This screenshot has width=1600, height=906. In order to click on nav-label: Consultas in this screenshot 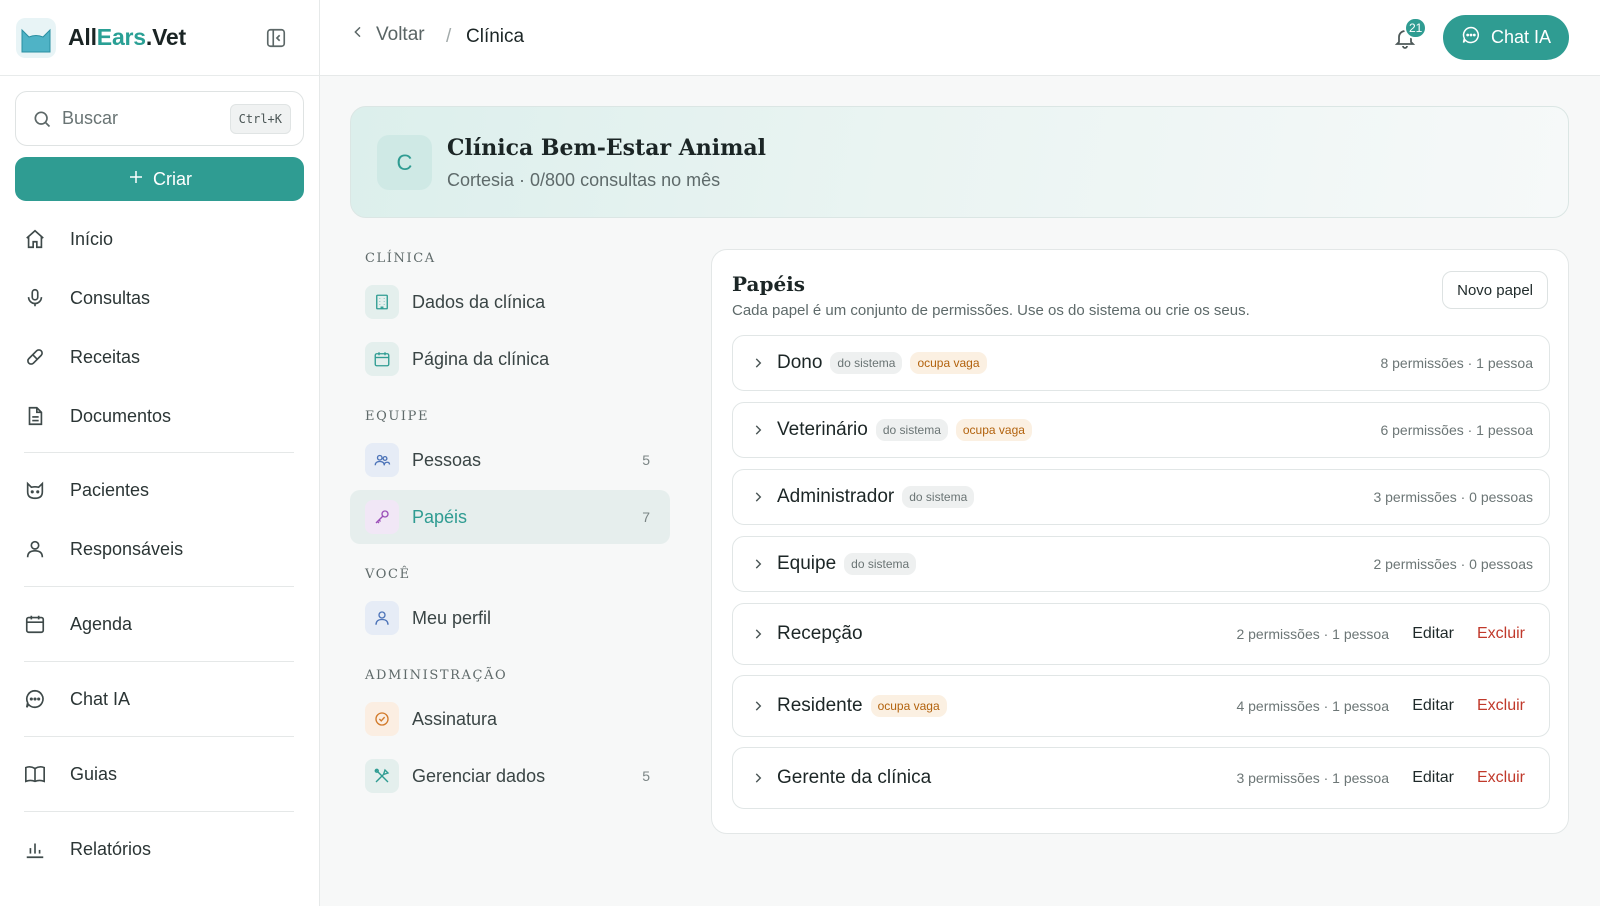, I will do `click(110, 297)`.